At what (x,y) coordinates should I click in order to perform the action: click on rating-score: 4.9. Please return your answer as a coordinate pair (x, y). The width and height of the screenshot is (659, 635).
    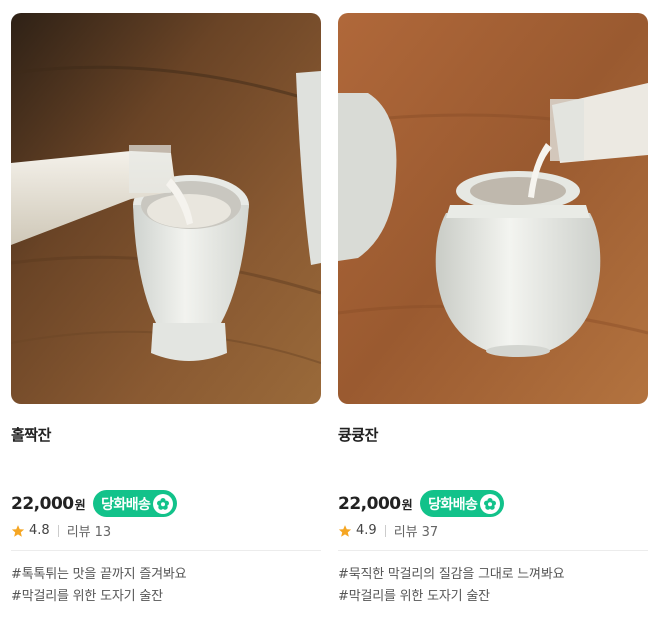
    Looking at the image, I should click on (366, 530).